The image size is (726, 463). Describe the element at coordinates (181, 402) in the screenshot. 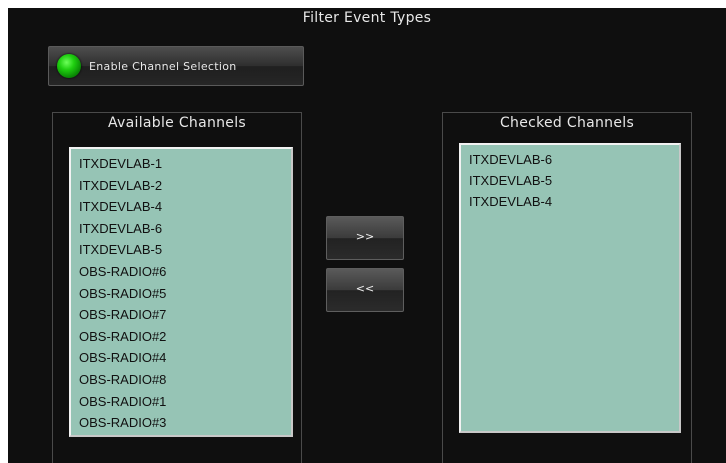

I see `list-item: OBS-RADIO#1` at that location.